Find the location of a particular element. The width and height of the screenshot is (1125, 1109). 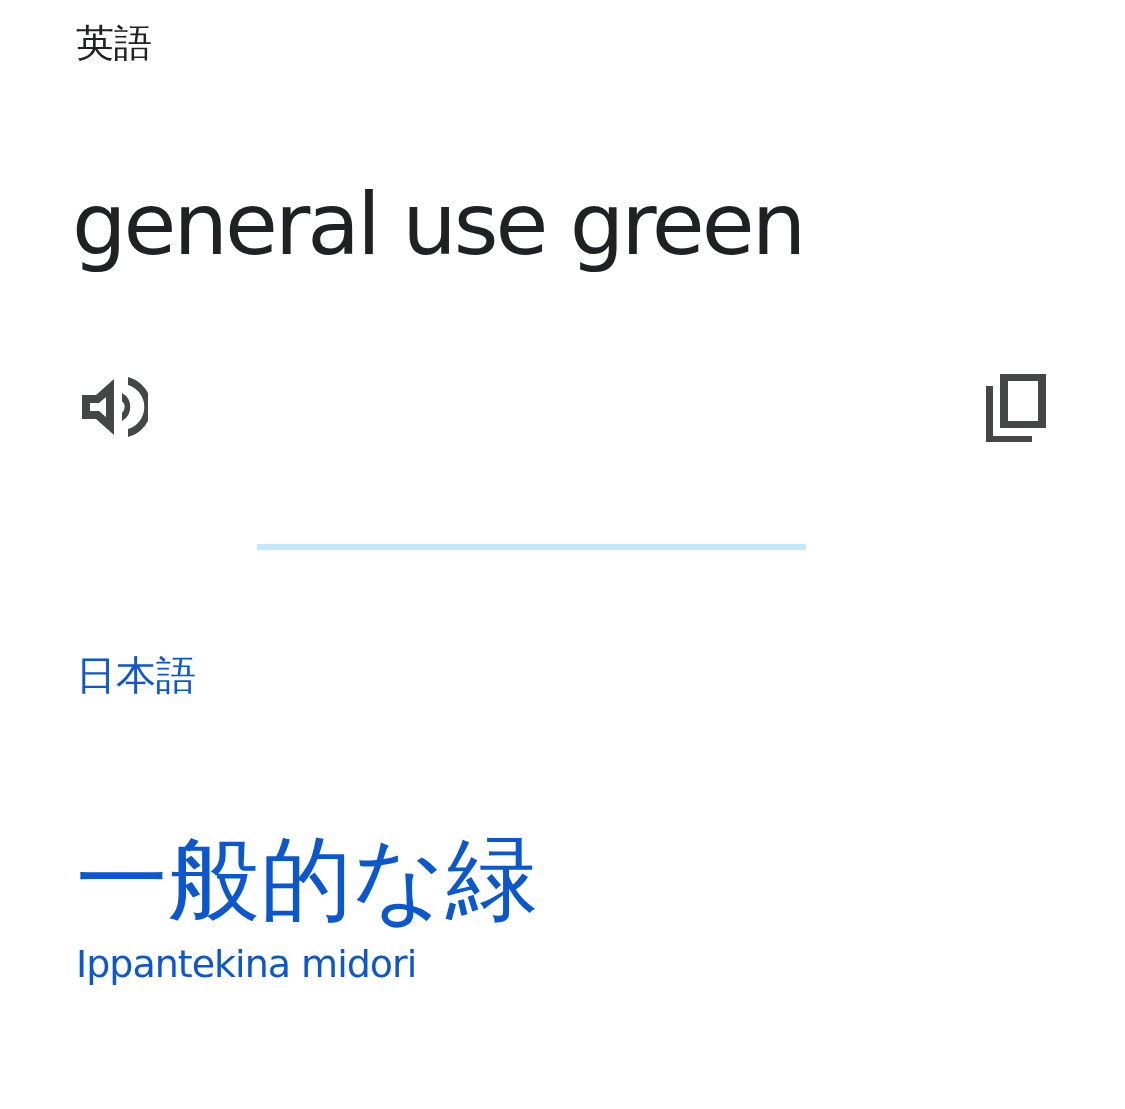

speaker-icon is located at coordinates (114, 407).